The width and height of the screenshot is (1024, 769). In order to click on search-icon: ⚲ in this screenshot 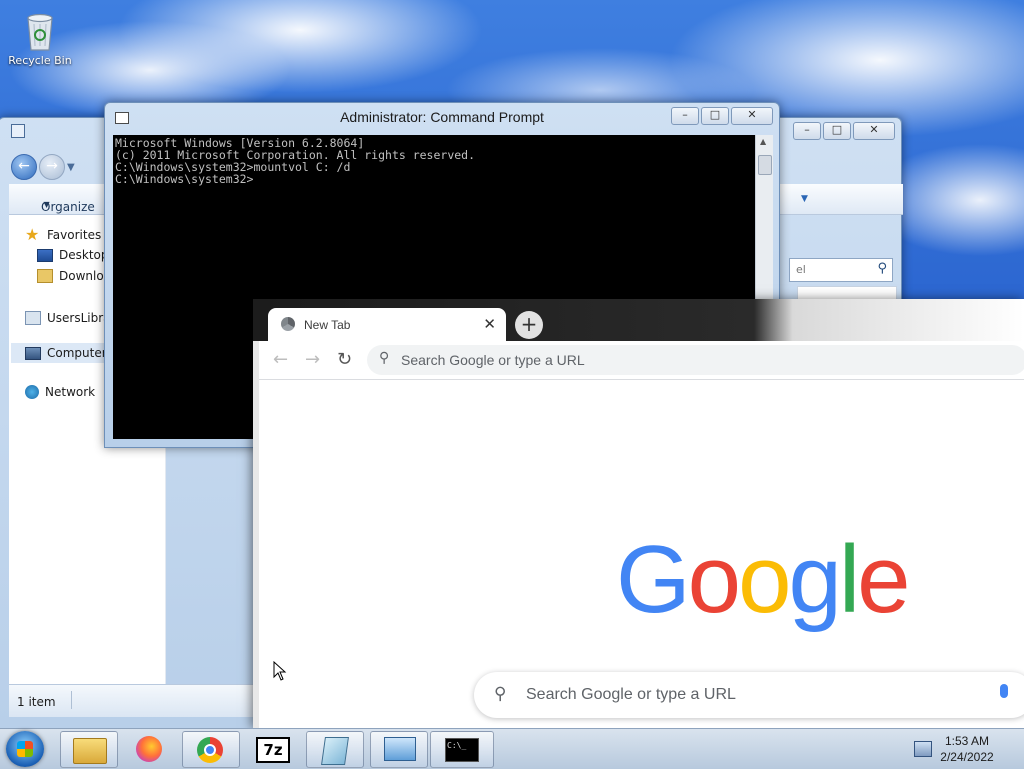, I will do `click(882, 268)`.